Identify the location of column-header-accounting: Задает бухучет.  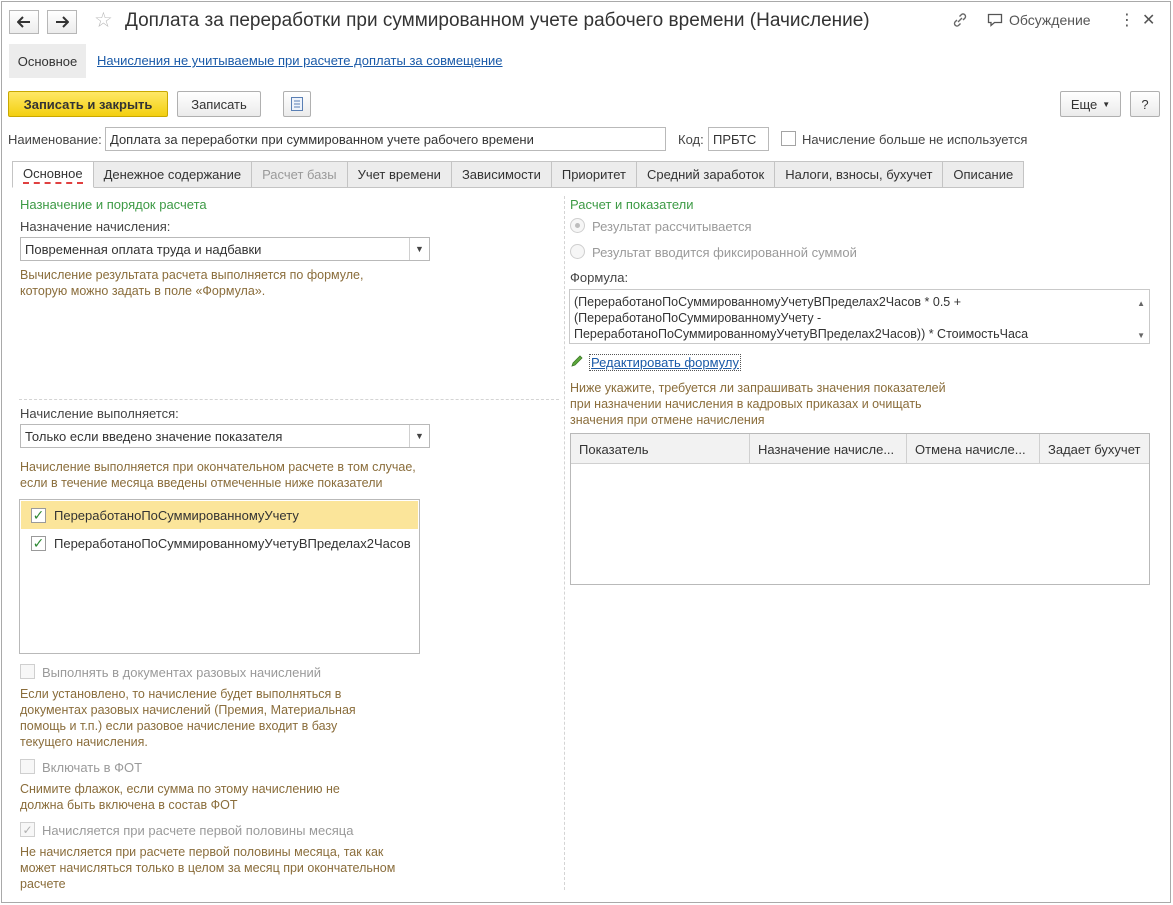
(1094, 449).